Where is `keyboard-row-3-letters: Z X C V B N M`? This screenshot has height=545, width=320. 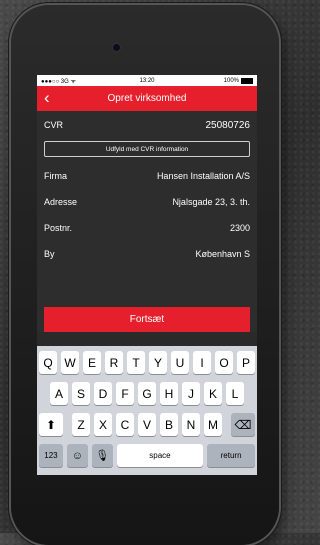
keyboard-row-3-letters: Z X C V B N M is located at coordinates (147, 424).